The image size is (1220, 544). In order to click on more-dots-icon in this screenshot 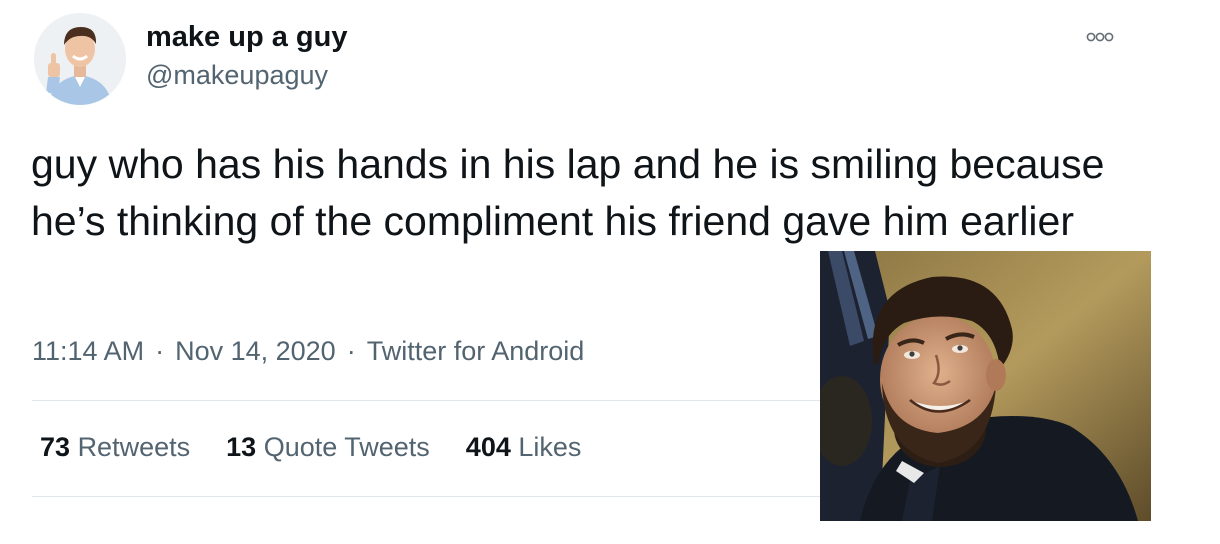, I will do `click(1100, 37)`.